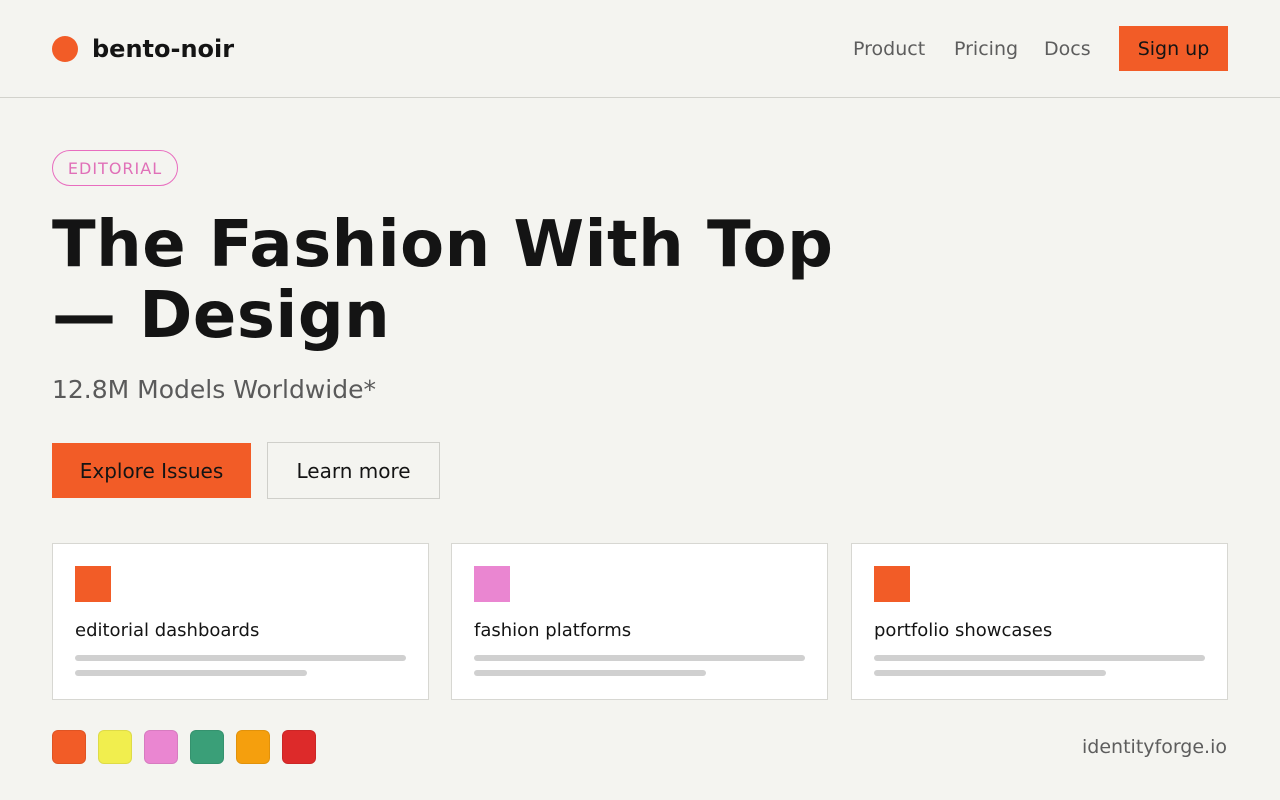 The image size is (1280, 800). I want to click on brand: bento-noir, so click(143, 49).